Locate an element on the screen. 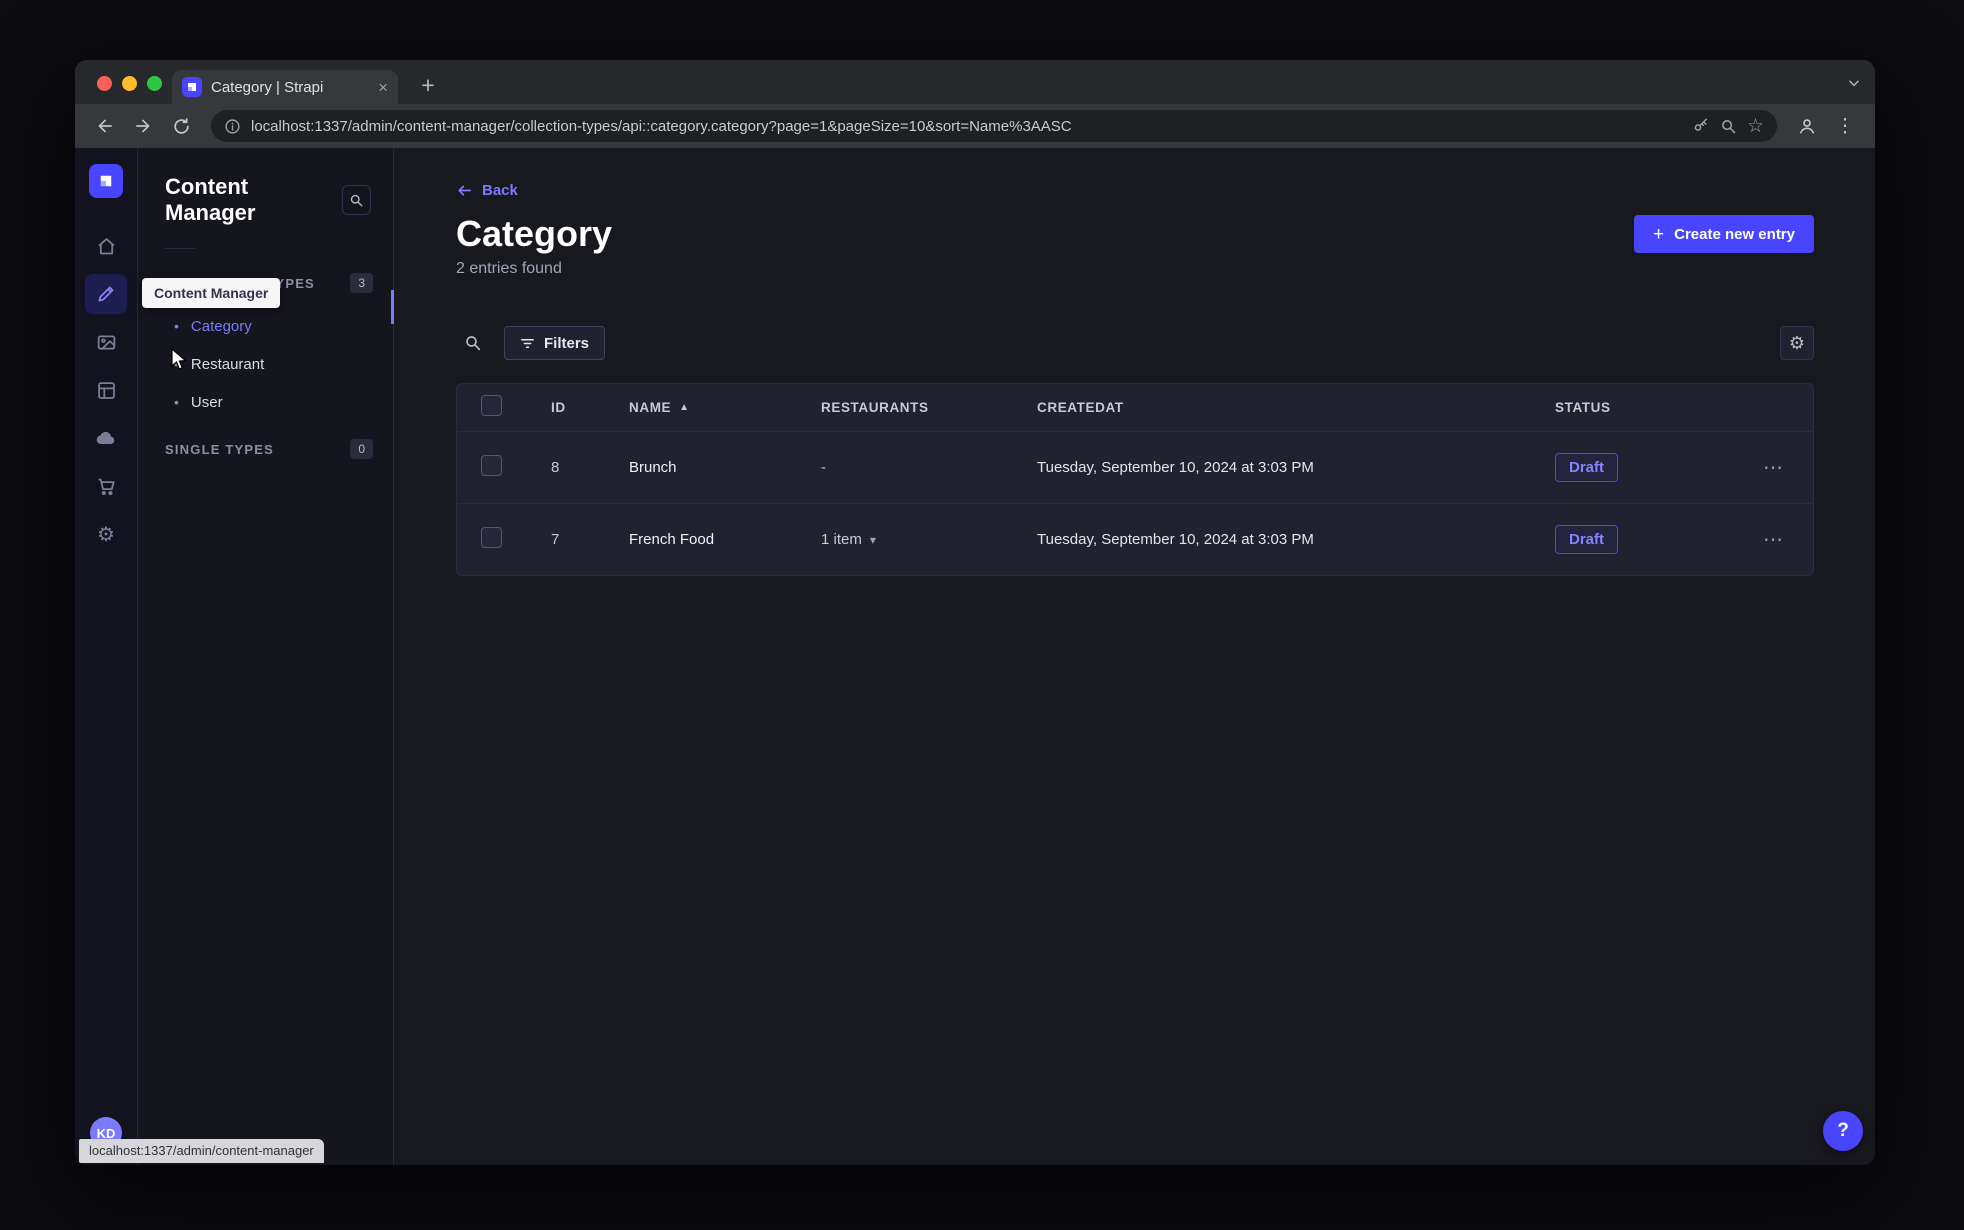 This screenshot has width=1964, height=1230. cell-restaurants: - is located at coordinates (823, 467).